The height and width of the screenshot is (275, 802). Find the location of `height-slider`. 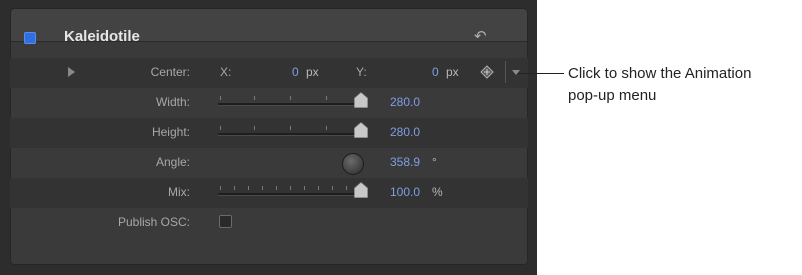

height-slider is located at coordinates (293, 130).